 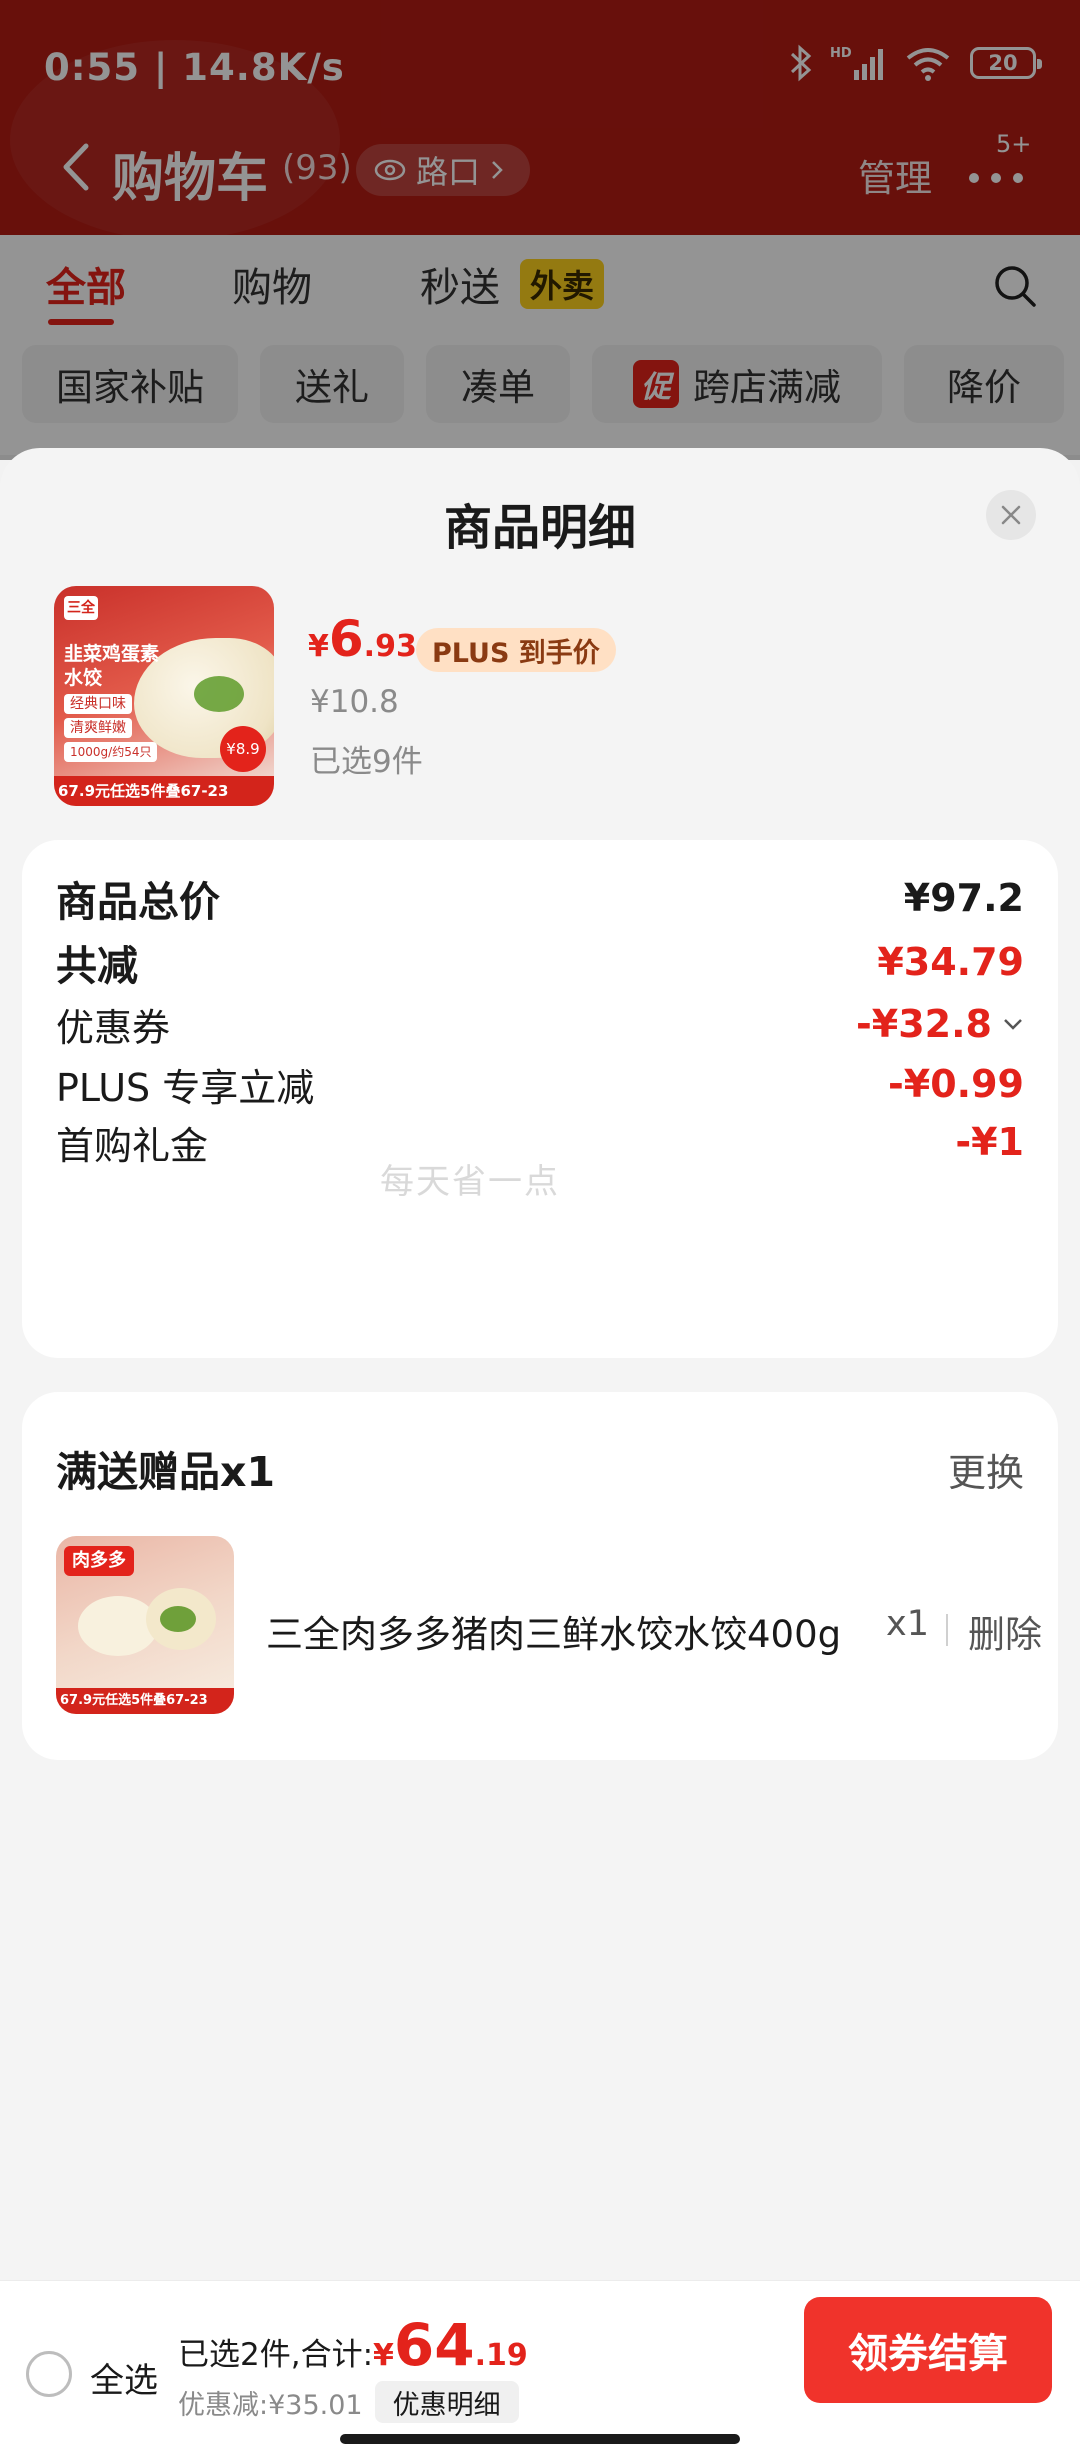 I want to click on gift-title: 满送赠品x1, so click(x=165, y=1472).